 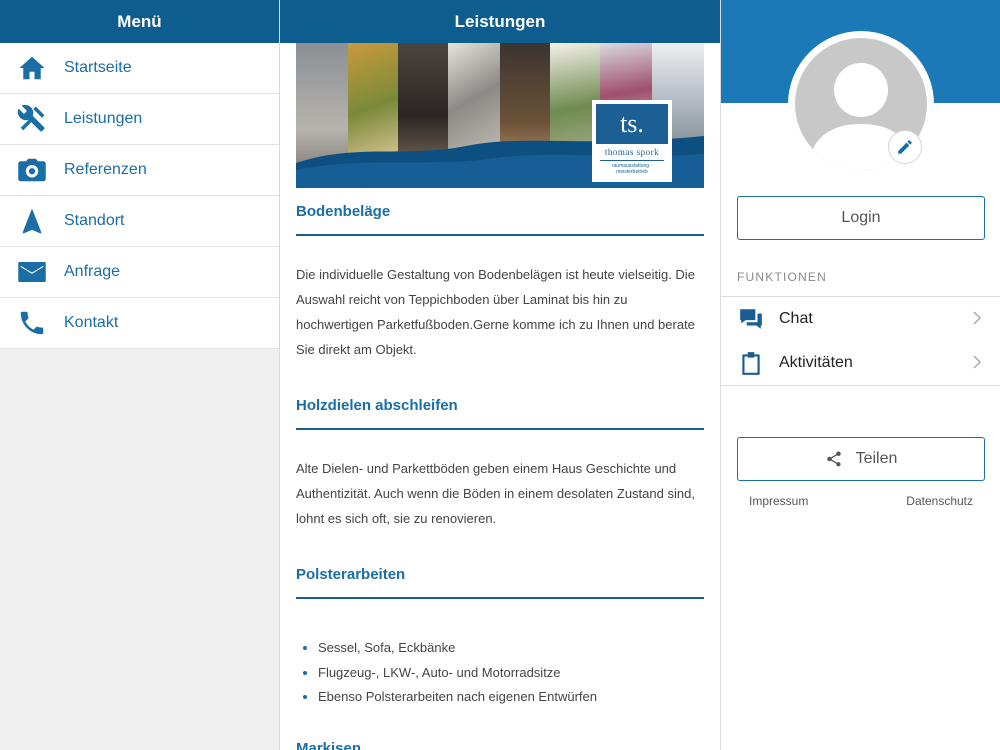 I want to click on function-item-label: Aktivitäten, so click(x=816, y=362).